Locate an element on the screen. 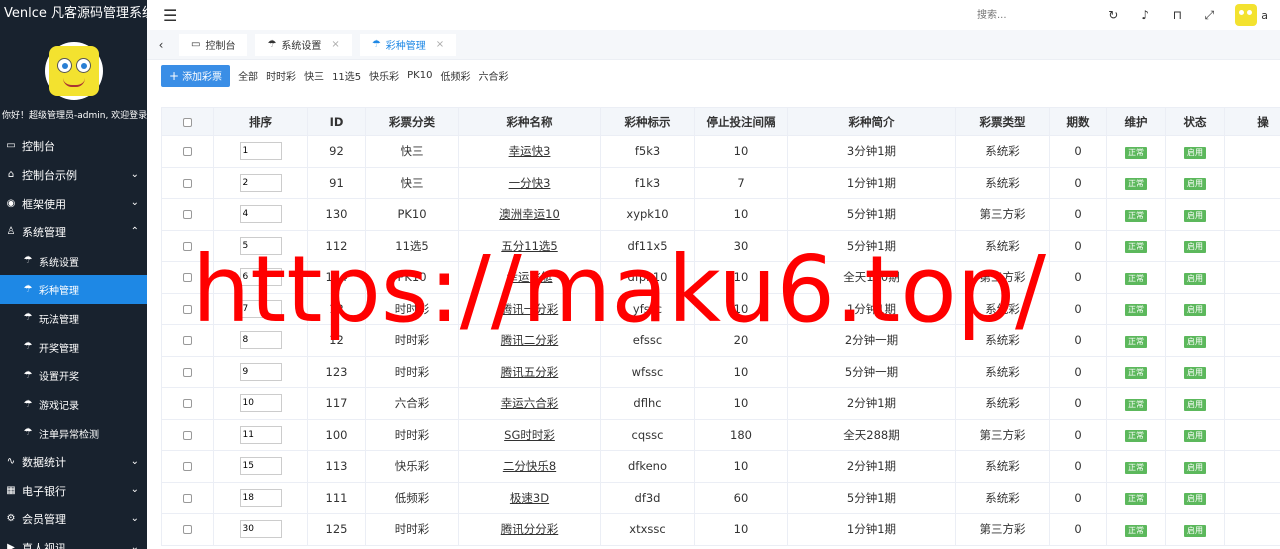  lottery-name-link: 幸运飞艇 is located at coordinates (530, 277).